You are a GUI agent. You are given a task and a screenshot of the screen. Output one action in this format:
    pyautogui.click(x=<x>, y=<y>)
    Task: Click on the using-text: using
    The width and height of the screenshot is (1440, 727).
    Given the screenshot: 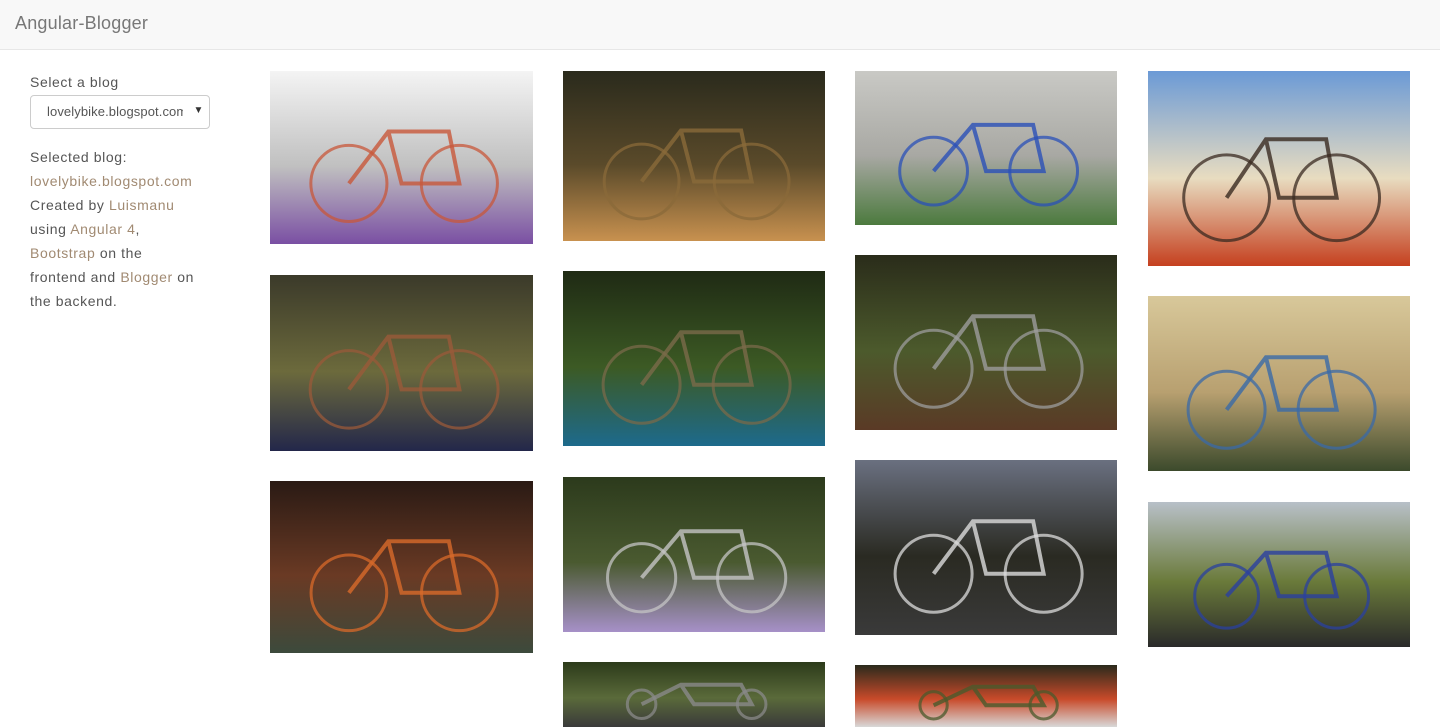 What is the action you would take?
    pyautogui.click(x=48, y=229)
    